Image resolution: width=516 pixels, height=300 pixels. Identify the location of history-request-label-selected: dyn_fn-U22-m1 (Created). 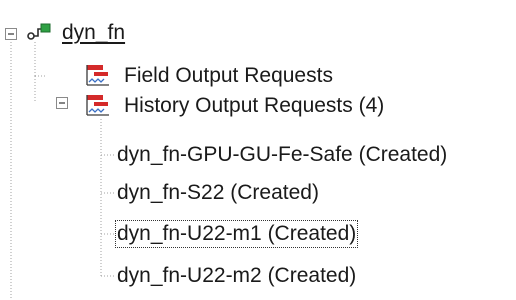
(236, 234).